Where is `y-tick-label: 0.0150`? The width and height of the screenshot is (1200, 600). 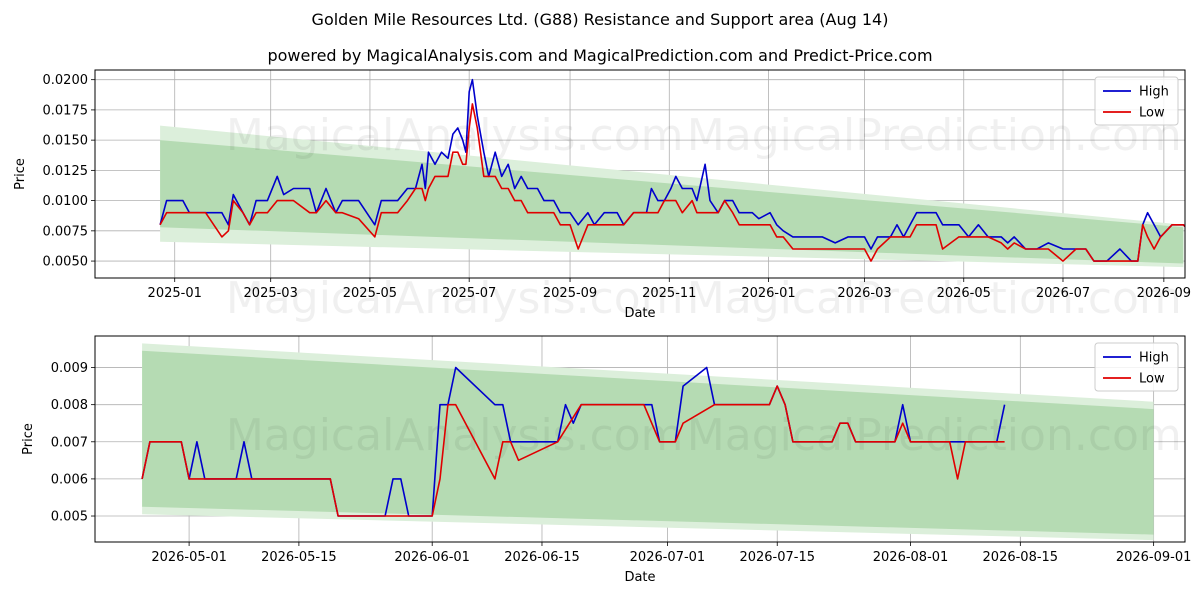
y-tick-label: 0.0150 is located at coordinates (66, 141).